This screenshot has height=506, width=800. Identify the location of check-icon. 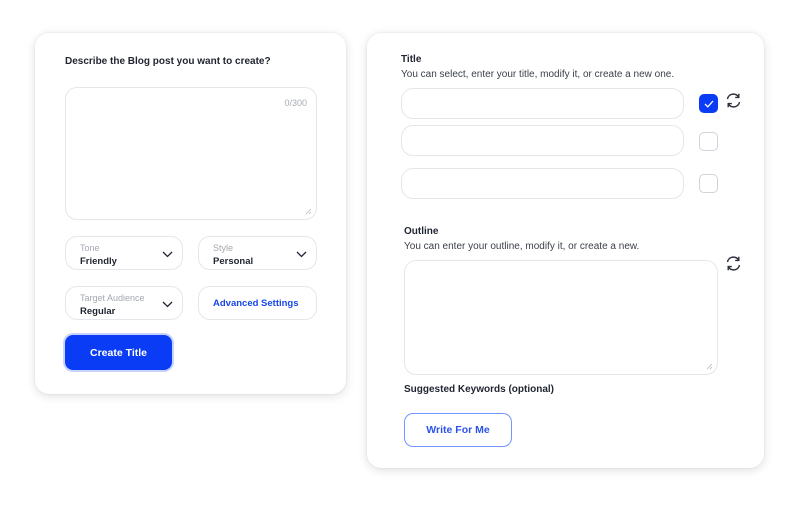
(709, 104).